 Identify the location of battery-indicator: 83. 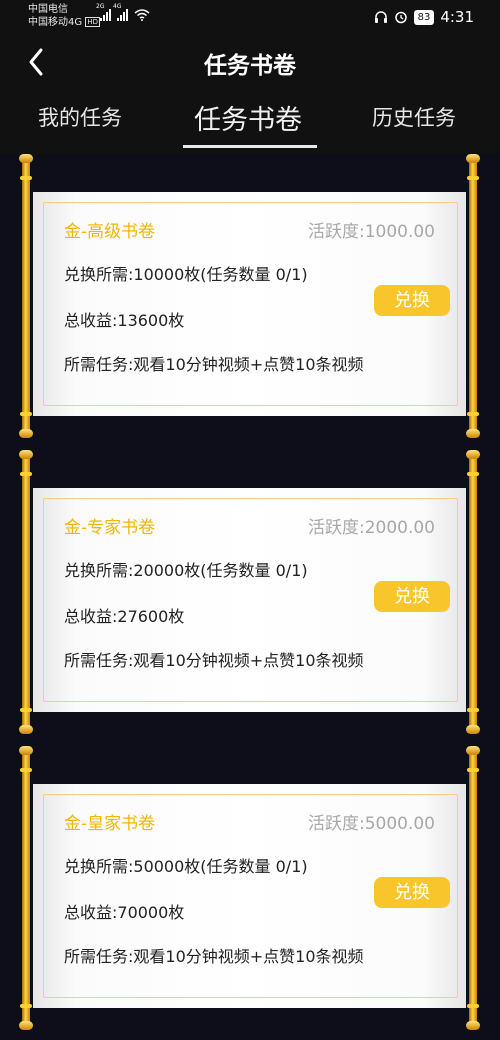
(424, 17).